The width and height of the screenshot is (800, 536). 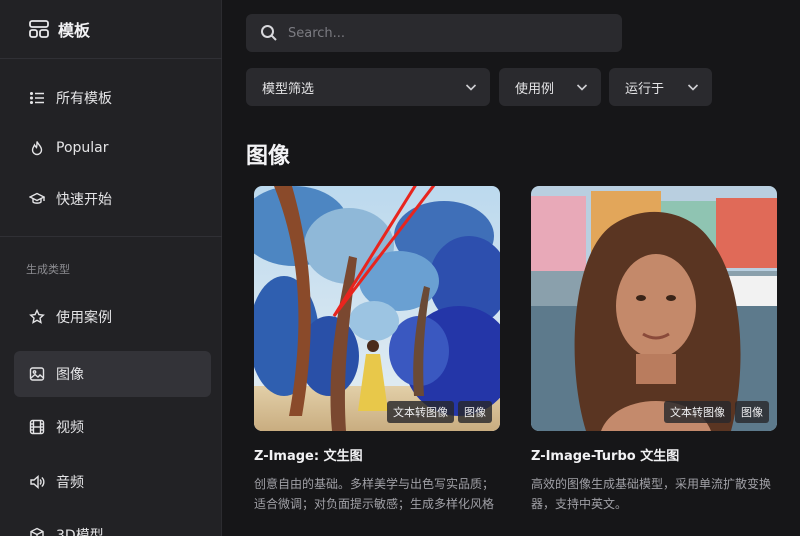 What do you see at coordinates (84, 99) in the screenshot?
I see `sidebar-item-label: 所有模板` at bounding box center [84, 99].